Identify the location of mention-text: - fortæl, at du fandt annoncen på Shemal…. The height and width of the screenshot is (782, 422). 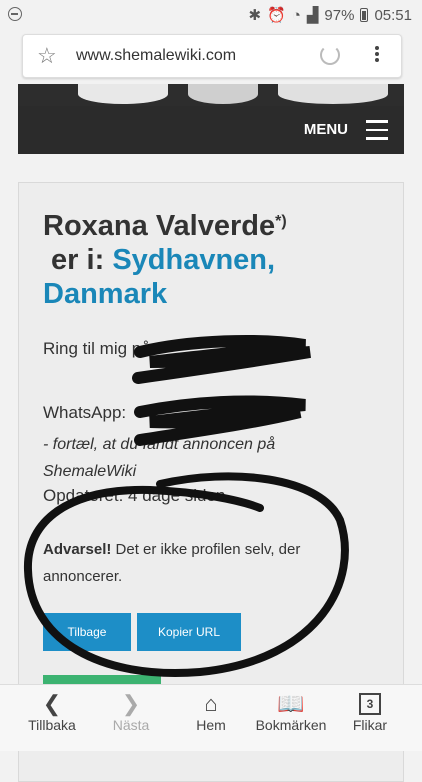
(159, 458).